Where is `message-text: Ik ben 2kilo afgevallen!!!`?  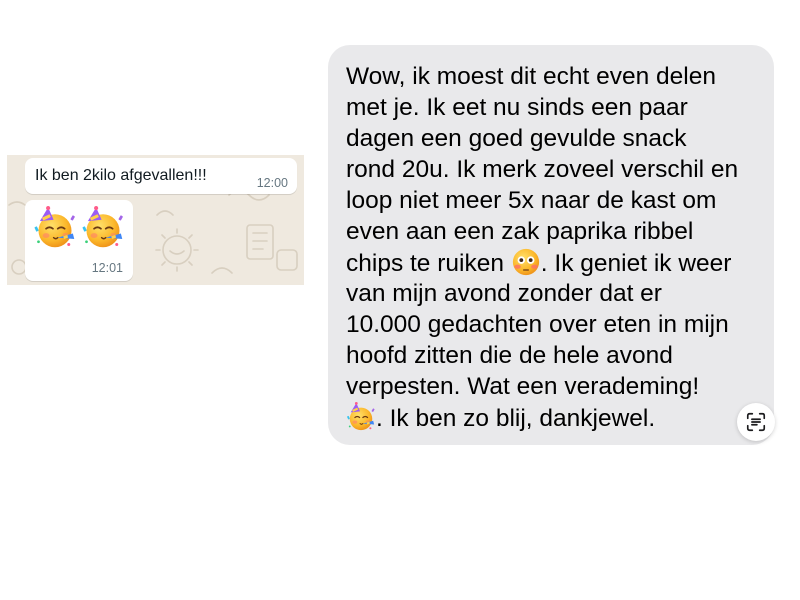
message-text: Ik ben 2kilo afgevallen!!! is located at coordinates (121, 175).